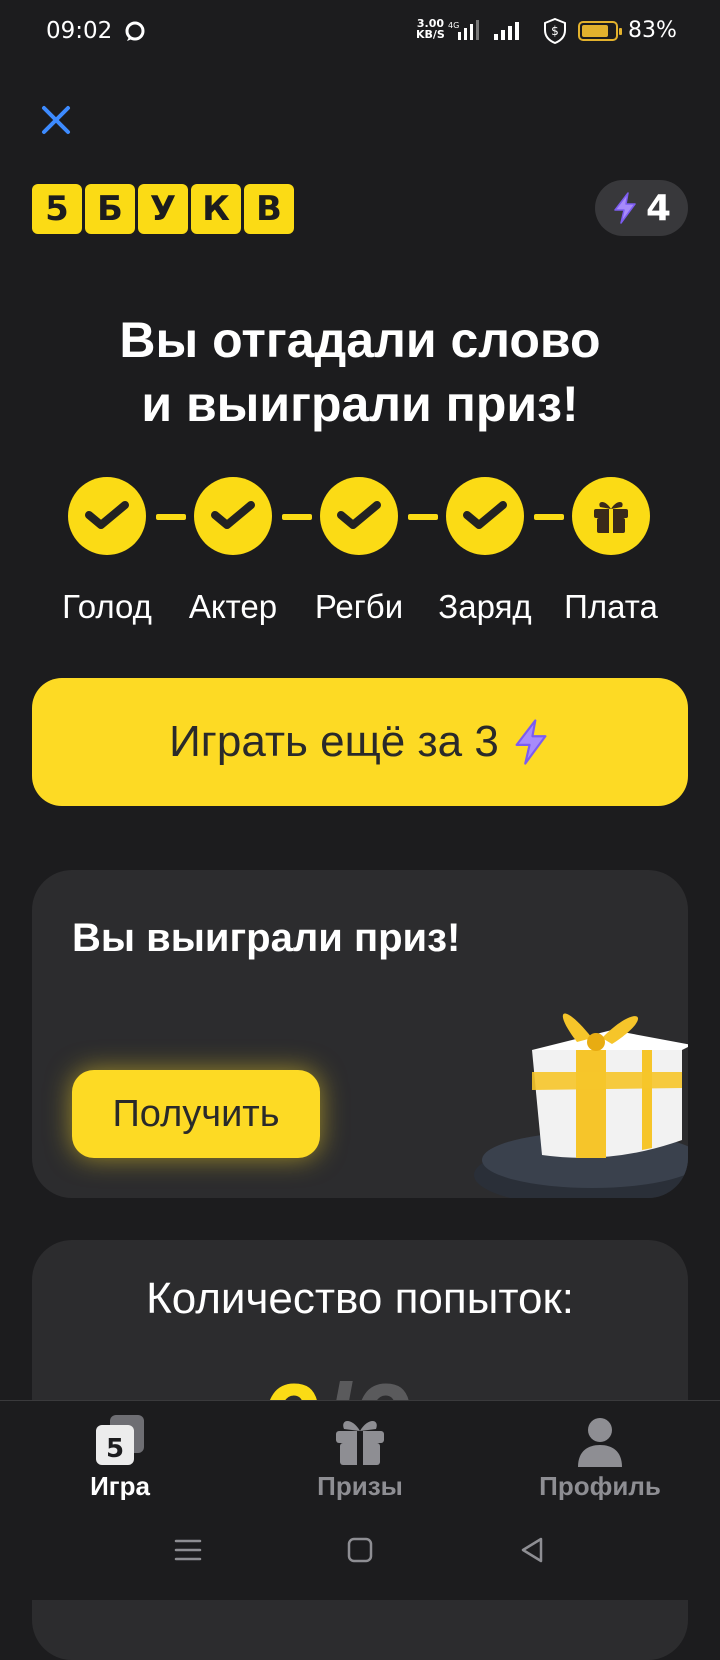  I want to click on headline-line-1: Вы отгадали слово, so click(360, 340).